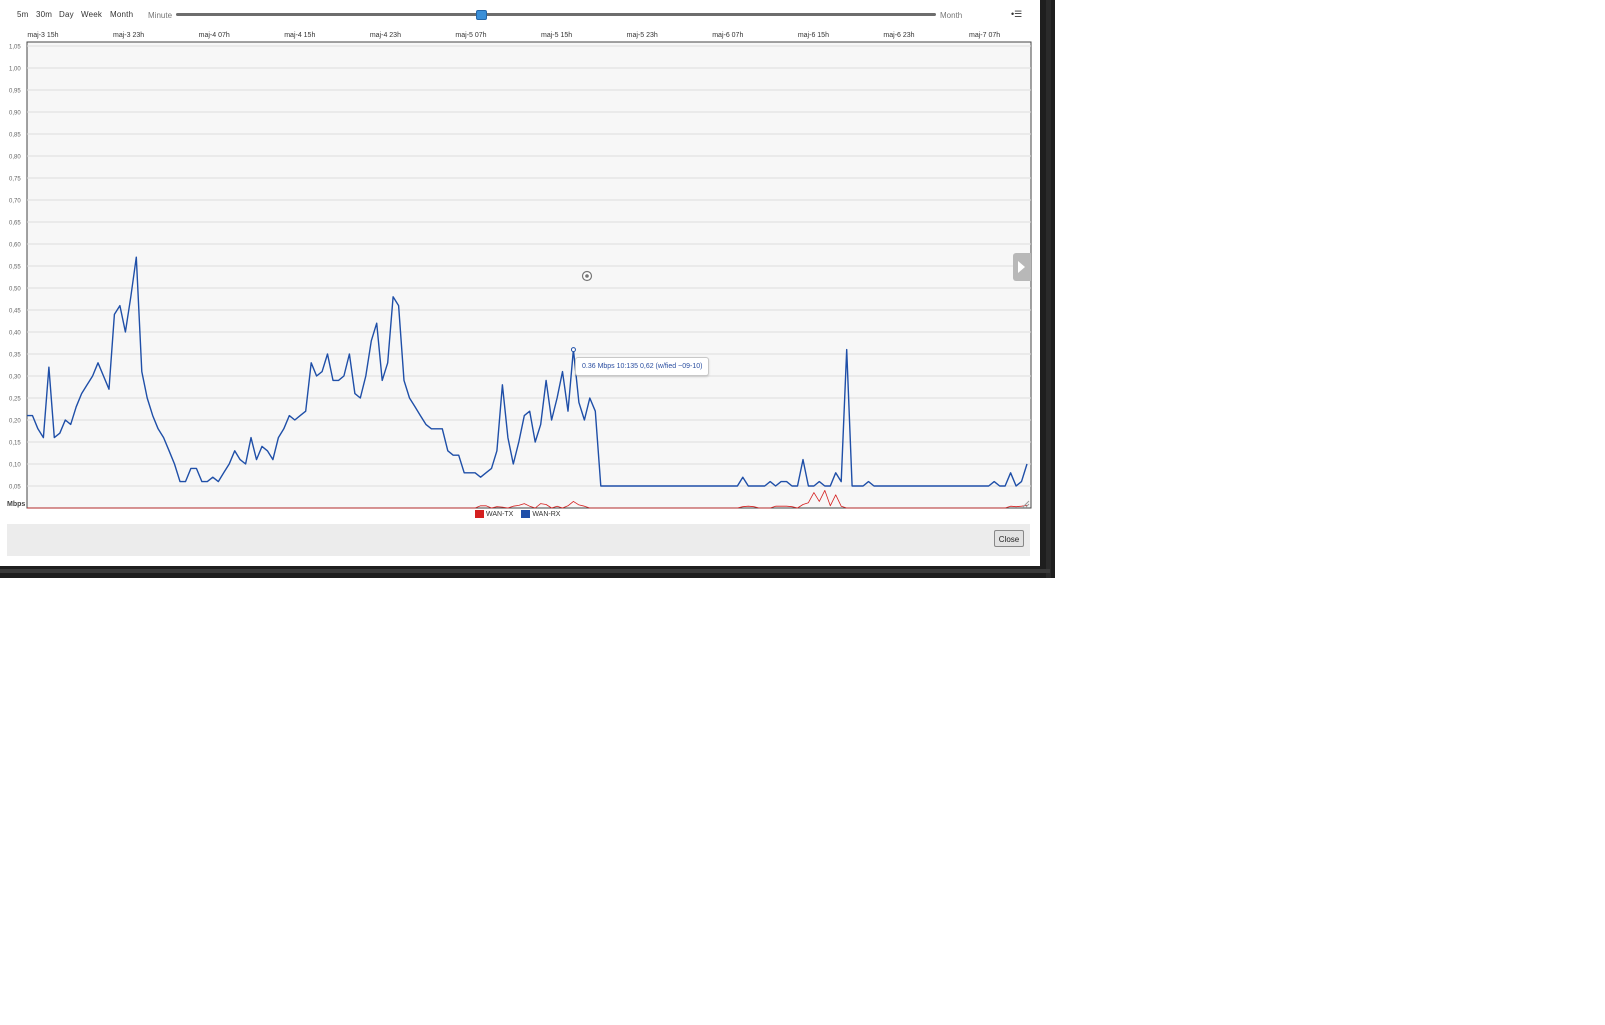  What do you see at coordinates (520, 515) in the screenshot?
I see `chart-legend: WAN-TX WAN-RX` at bounding box center [520, 515].